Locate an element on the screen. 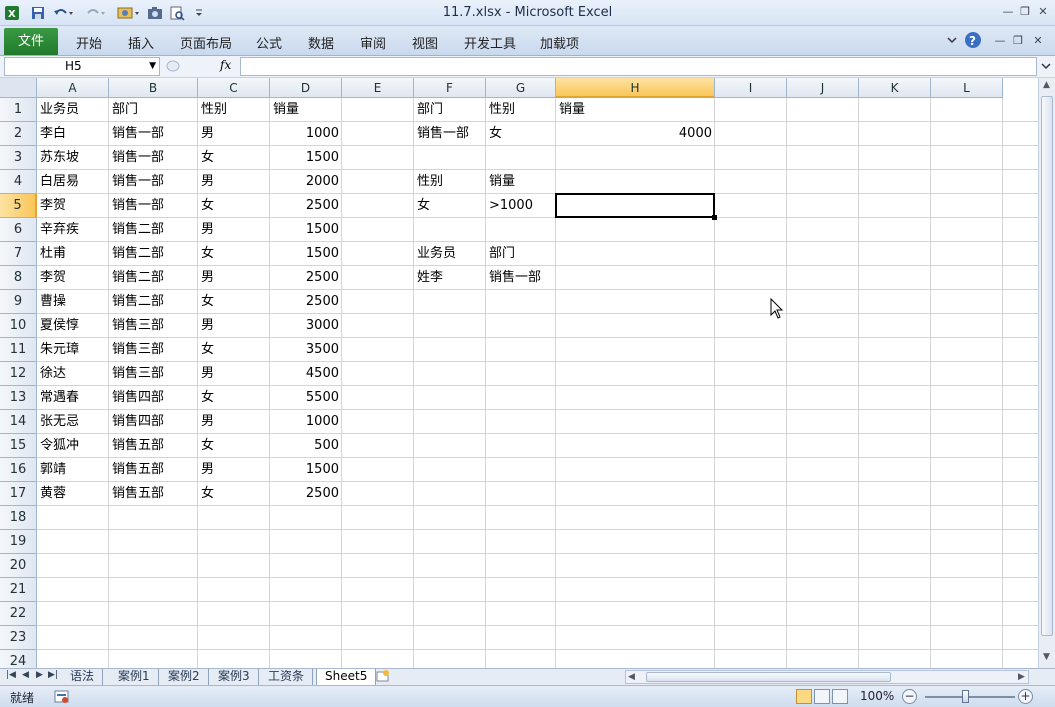 Image resolution: width=1055 pixels, height=707 pixels. cell-g4: 销量 is located at coordinates (502, 182).